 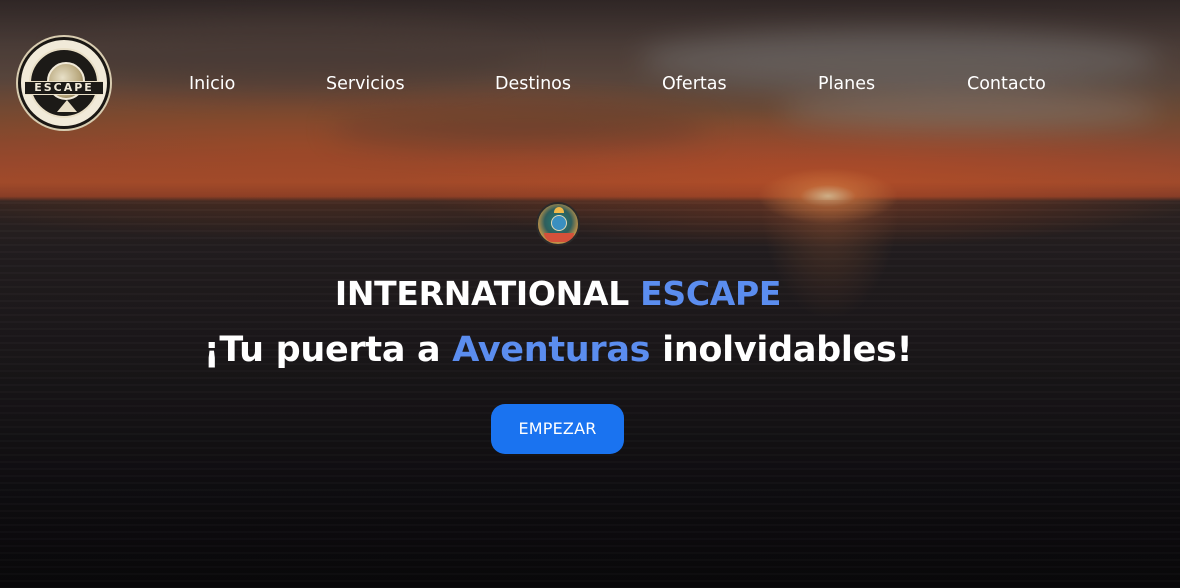 What do you see at coordinates (711, 293) in the screenshot?
I see `hero-title-accent: ESCAPE` at bounding box center [711, 293].